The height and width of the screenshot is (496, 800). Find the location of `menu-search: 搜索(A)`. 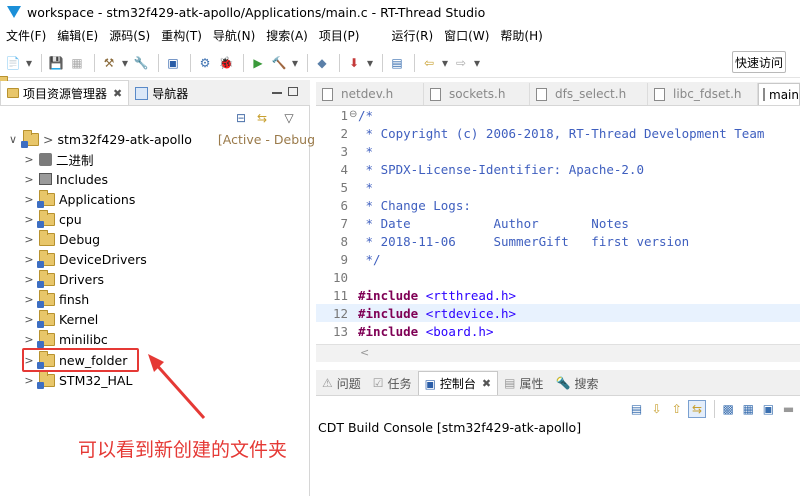

menu-search: 搜索(A) is located at coordinates (287, 35).